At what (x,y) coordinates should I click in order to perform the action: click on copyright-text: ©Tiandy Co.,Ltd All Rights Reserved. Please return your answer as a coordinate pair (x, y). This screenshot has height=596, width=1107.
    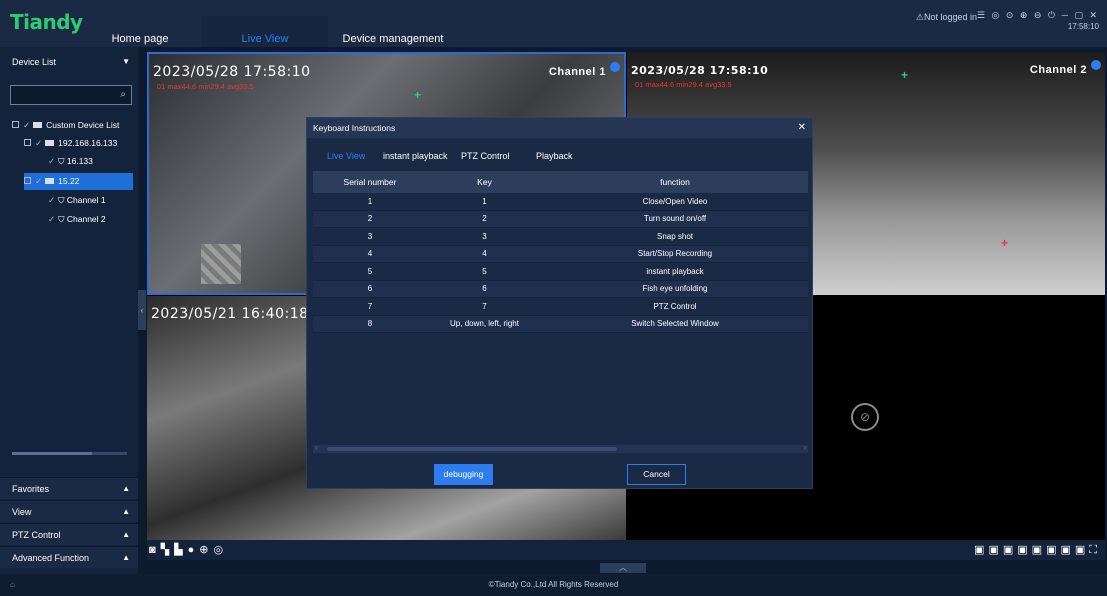
    Looking at the image, I should click on (553, 584).